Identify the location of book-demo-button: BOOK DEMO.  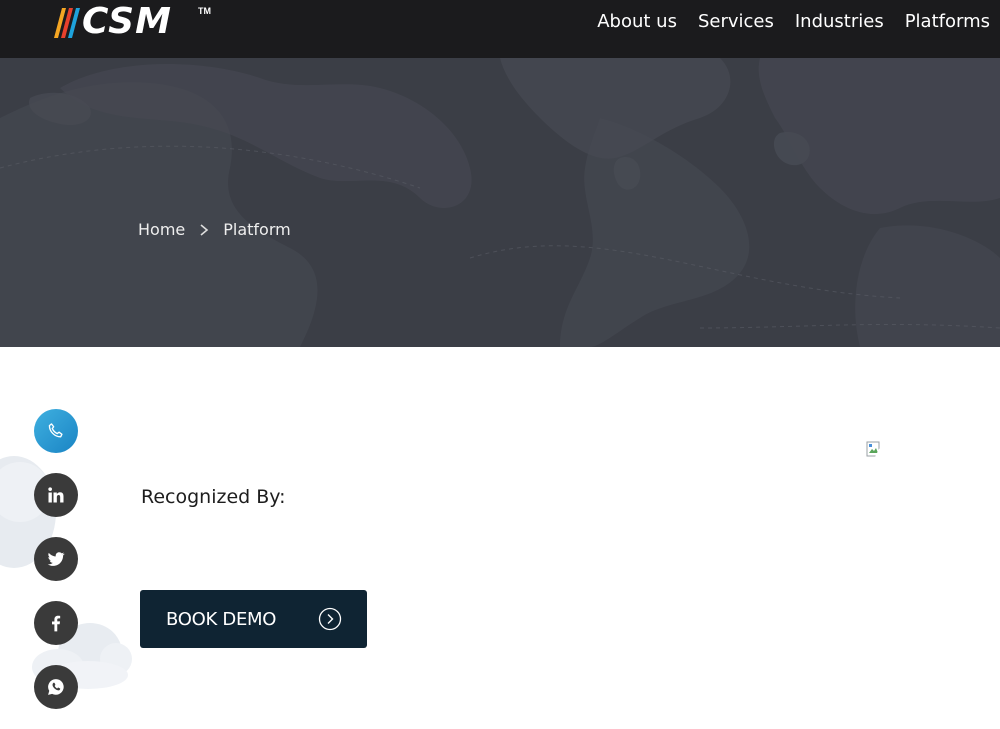
(253, 619).